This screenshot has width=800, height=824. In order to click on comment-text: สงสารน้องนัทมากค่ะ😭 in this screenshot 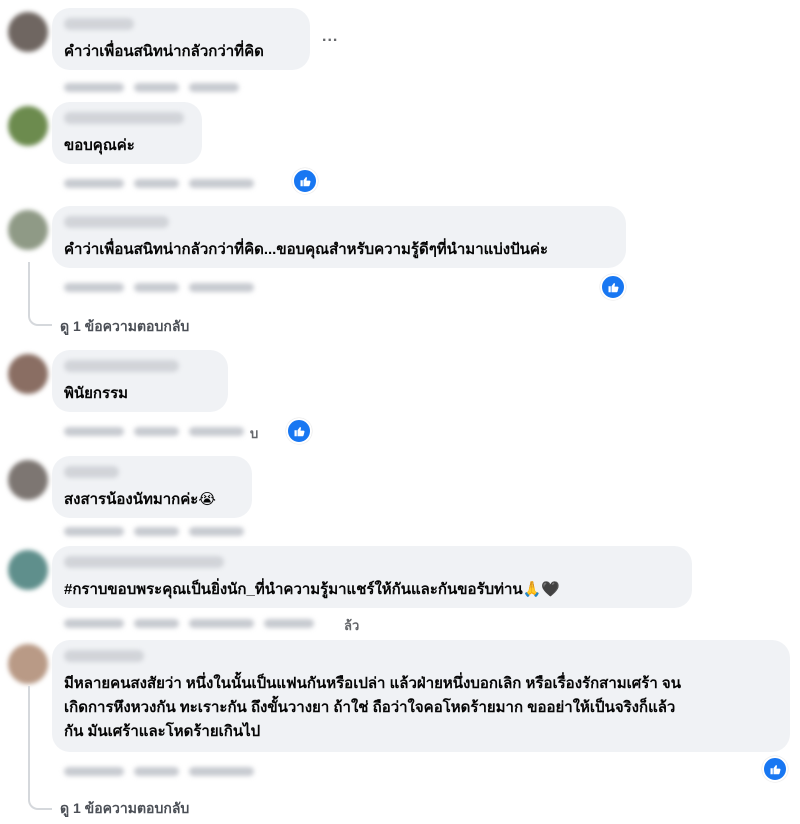, I will do `click(140, 499)`.